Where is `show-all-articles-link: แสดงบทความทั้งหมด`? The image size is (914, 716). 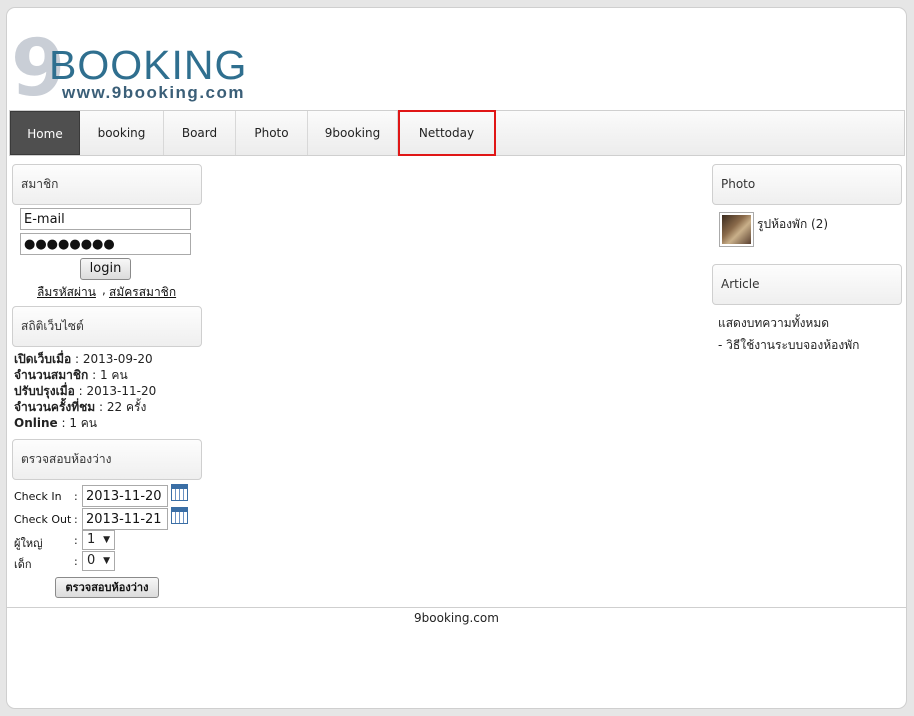
show-all-articles-link: แสดงบทความทั้งหมด is located at coordinates (773, 323).